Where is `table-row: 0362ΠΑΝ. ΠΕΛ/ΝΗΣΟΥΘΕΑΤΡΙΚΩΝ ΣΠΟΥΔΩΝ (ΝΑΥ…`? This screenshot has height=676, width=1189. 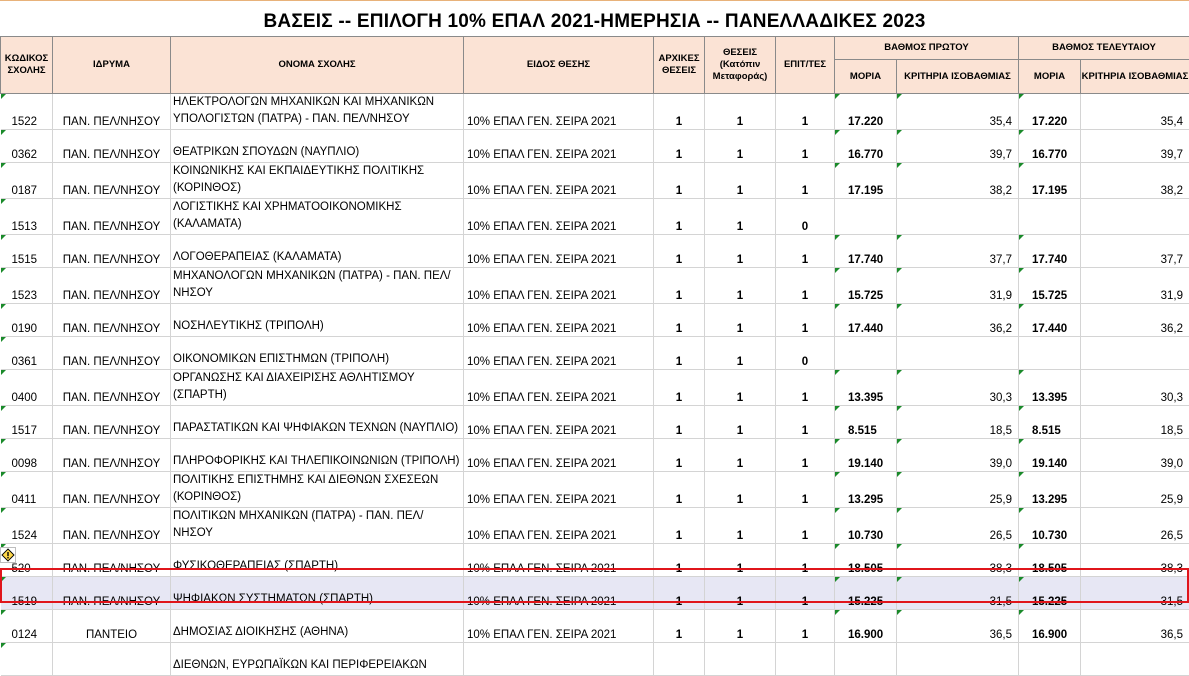 table-row: 0362ΠΑΝ. ΠΕΛ/ΝΗΣΟΥΘΕΑΤΡΙΚΩΝ ΣΠΟΥΔΩΝ (ΝΑΥ… is located at coordinates (595, 146).